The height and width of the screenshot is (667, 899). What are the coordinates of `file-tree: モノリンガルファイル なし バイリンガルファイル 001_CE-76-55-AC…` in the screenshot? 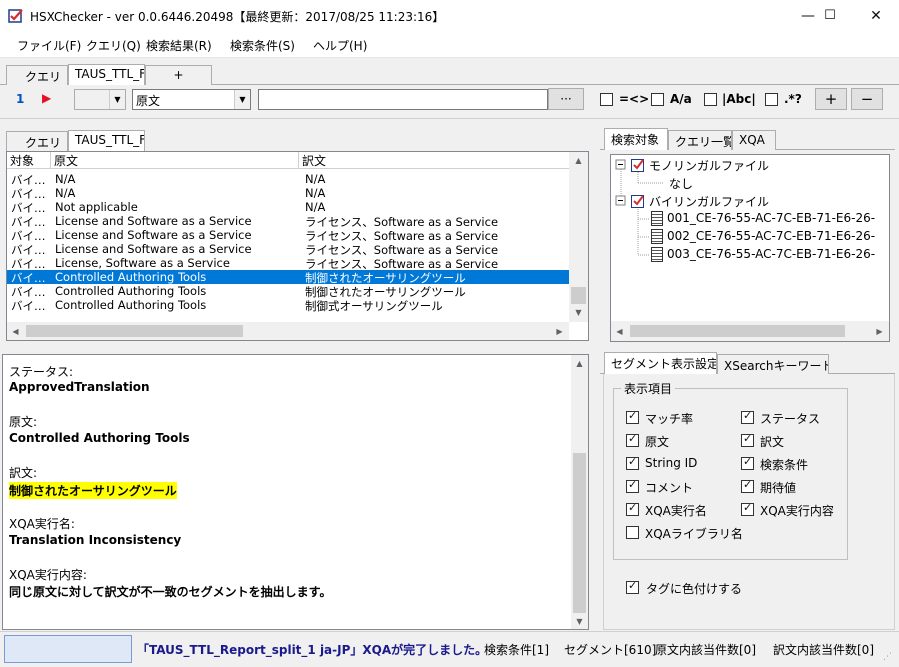 It's located at (750, 248).